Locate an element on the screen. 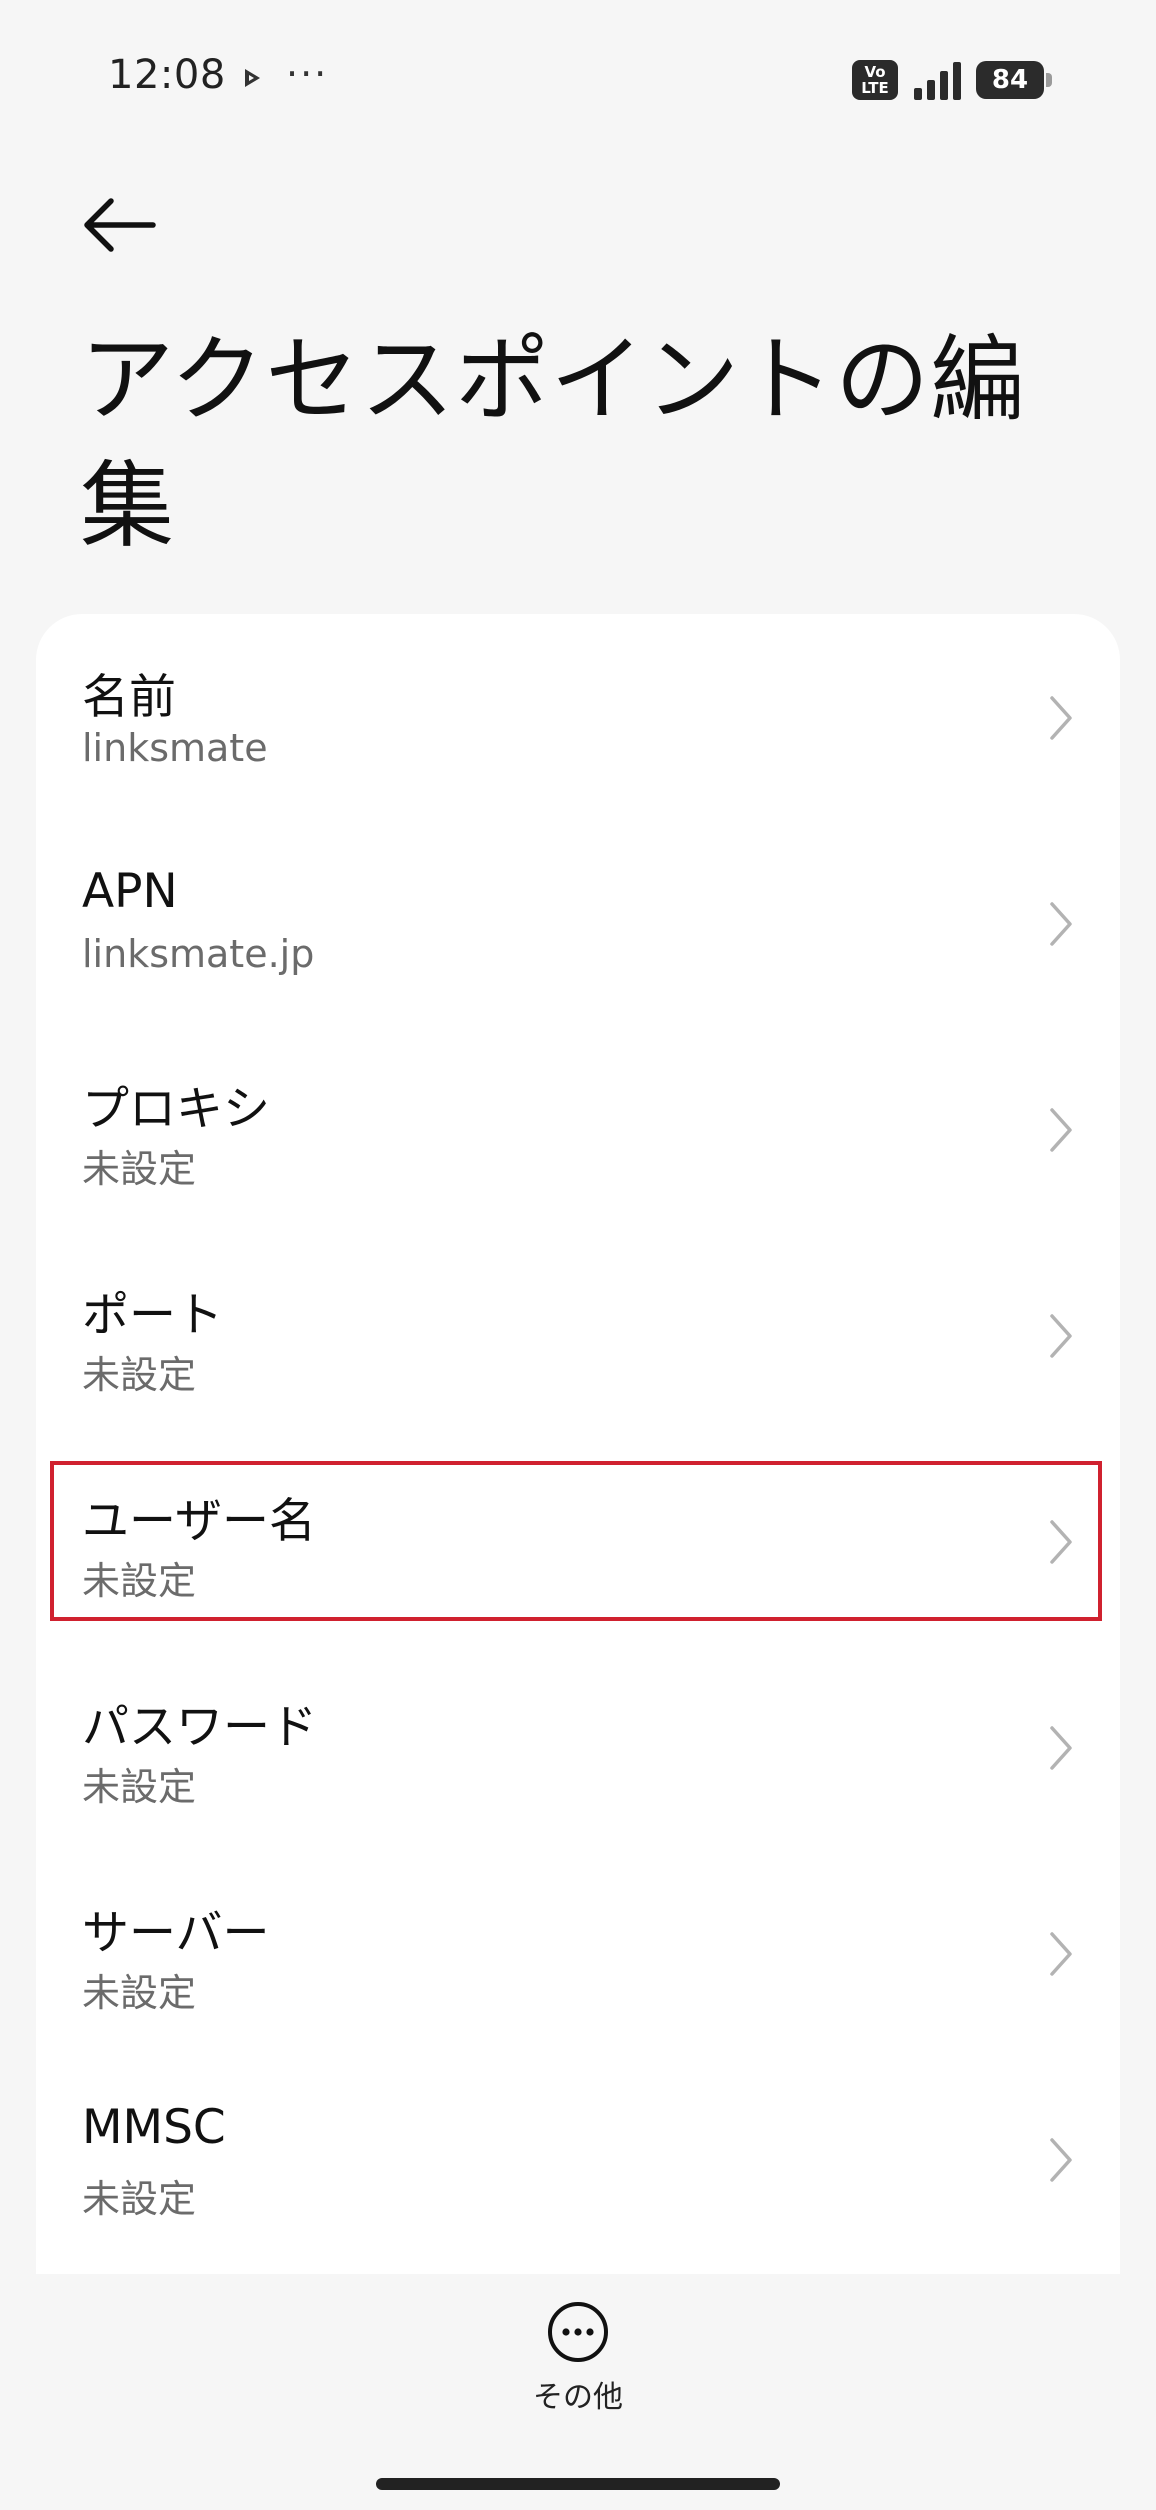  more-button: その他 is located at coordinates (578, 2365).